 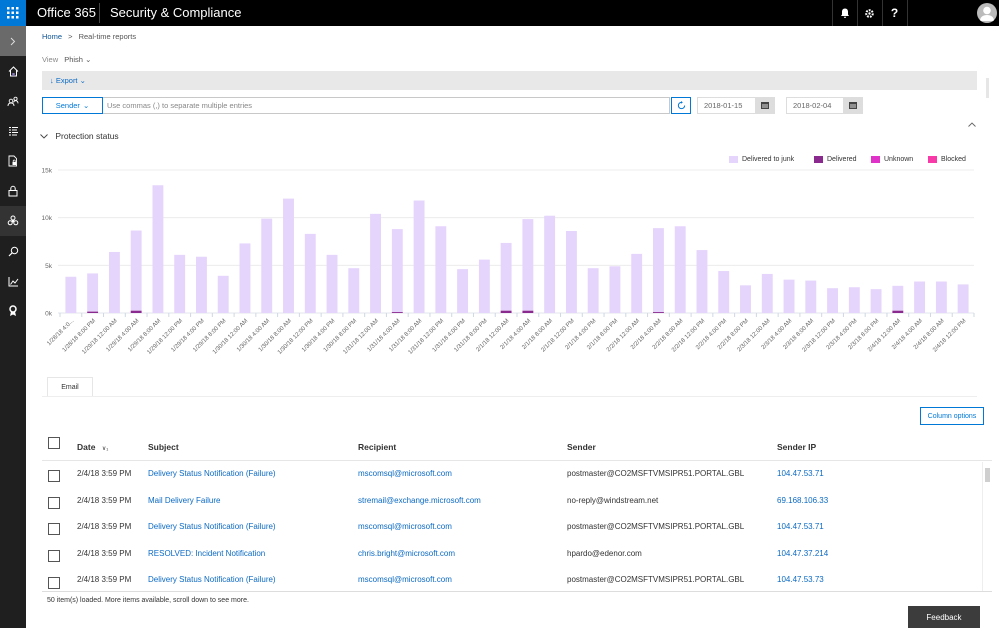 What do you see at coordinates (987, 13) in the screenshot?
I see `avatar` at bounding box center [987, 13].